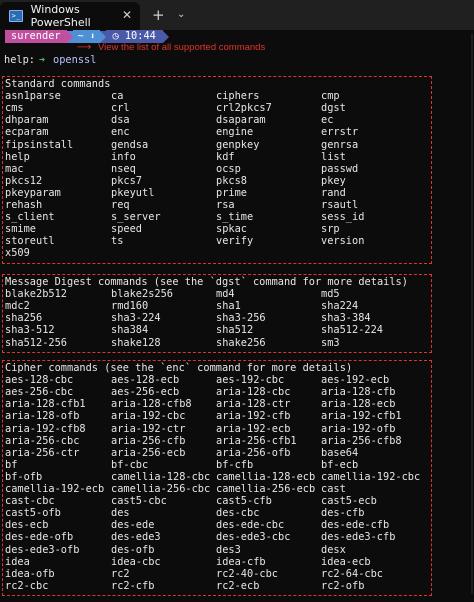  Describe the element at coordinates (355, 525) in the screenshot. I see `command-name: des-ede-cfb` at that location.